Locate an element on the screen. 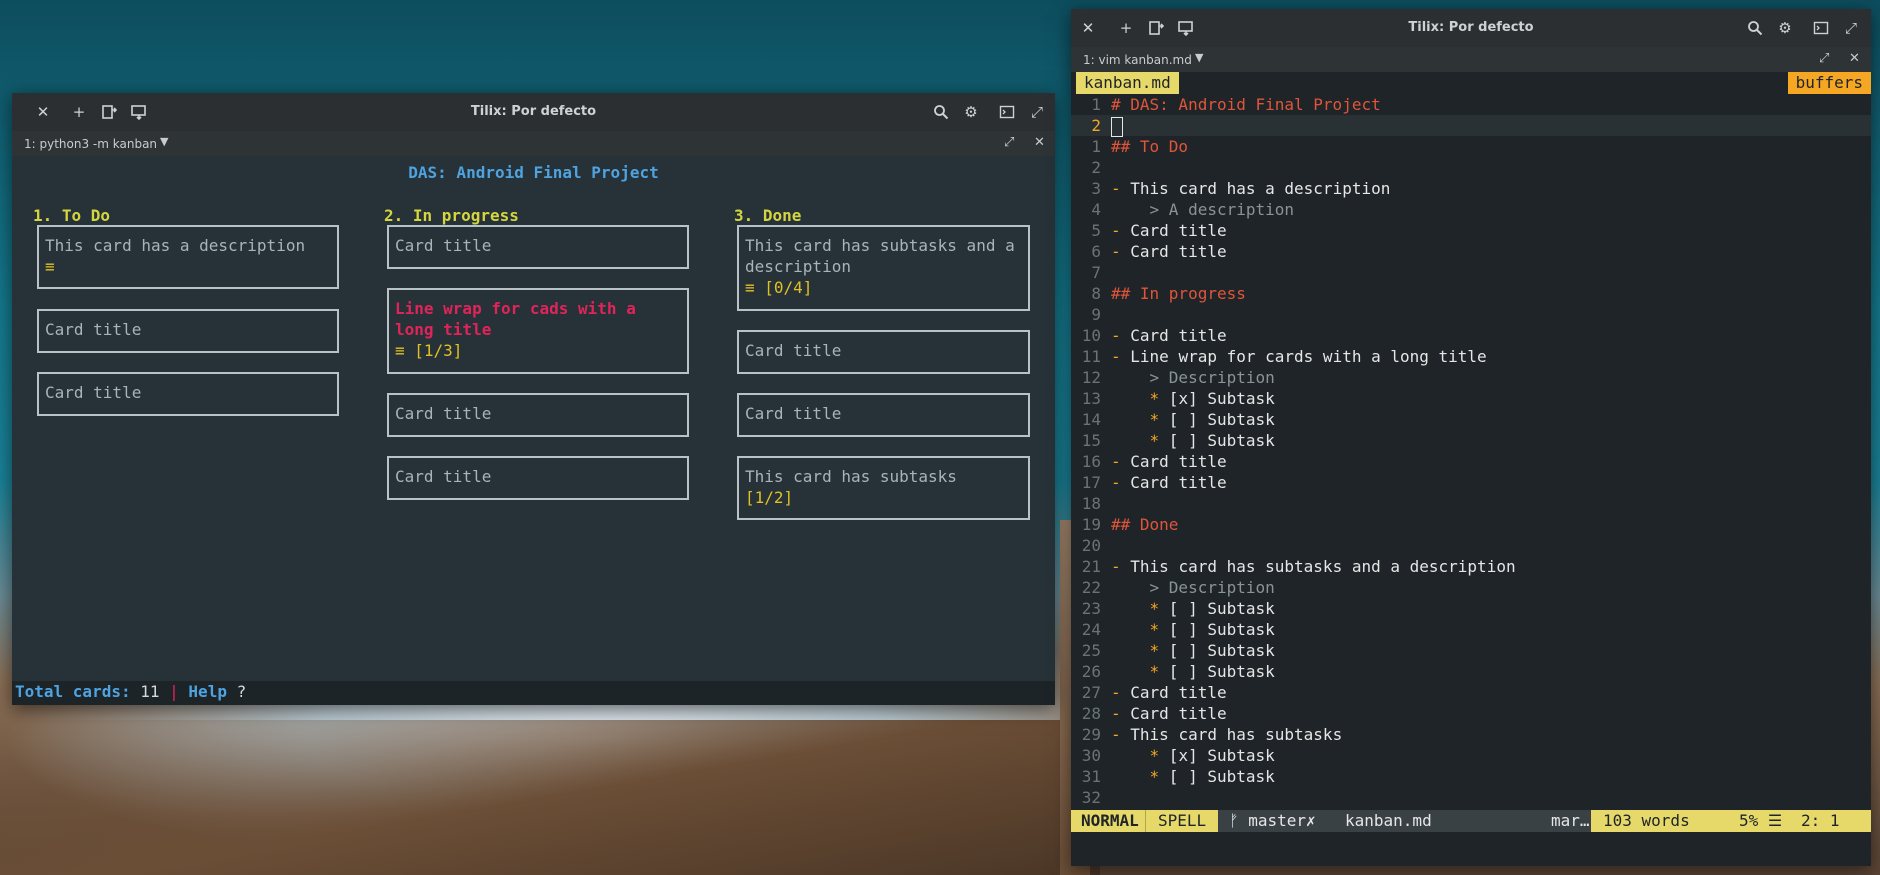 This screenshot has width=1880, height=875. vim-line: 31 * [ ] Subtask is located at coordinates (1471, 776).